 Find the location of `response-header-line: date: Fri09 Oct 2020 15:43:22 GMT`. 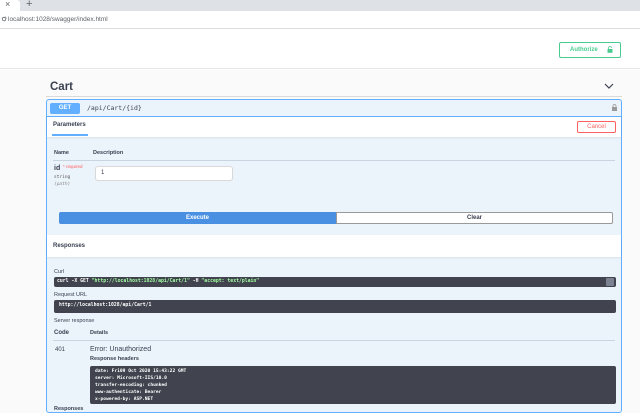

response-header-line: date: Fri09 Oct 2020 15:43:22 GMT is located at coordinates (141, 371).